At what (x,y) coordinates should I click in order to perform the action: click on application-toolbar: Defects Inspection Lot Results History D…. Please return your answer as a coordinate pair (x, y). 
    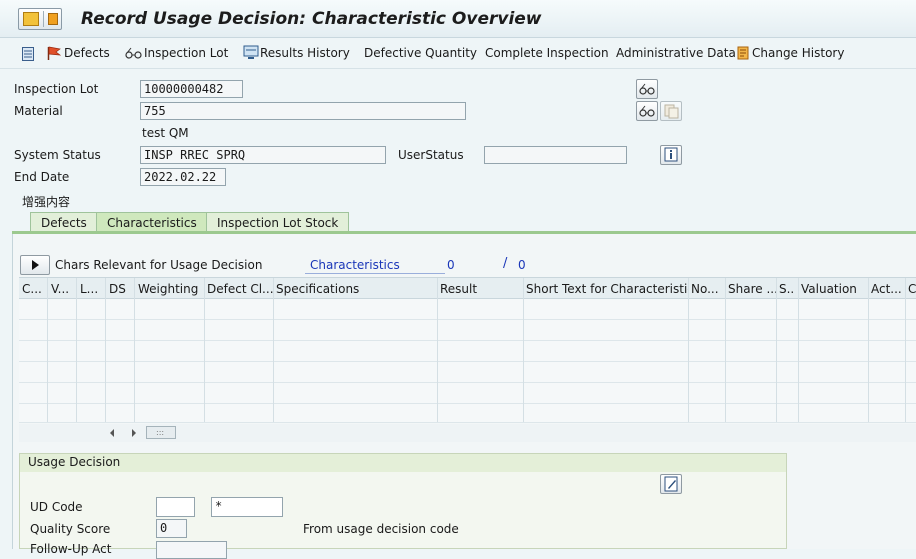
    Looking at the image, I should click on (458, 54).